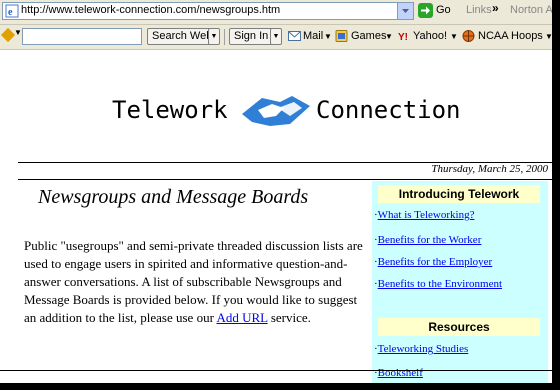 This screenshot has height=390, width=560. What do you see at coordinates (389, 36) in the screenshot?
I see `games-dropdown-icon: ▼` at bounding box center [389, 36].